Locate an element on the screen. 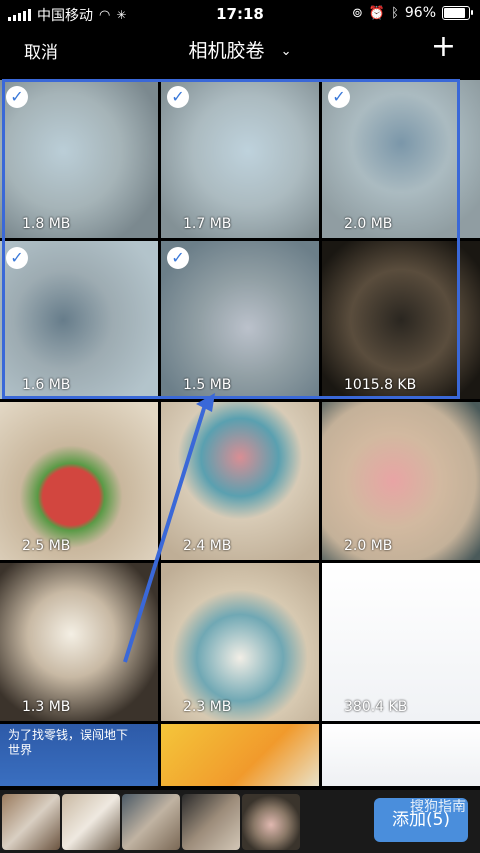 This screenshot has height=853, width=480. file-size-label: 1015.8 KB is located at coordinates (380, 385).